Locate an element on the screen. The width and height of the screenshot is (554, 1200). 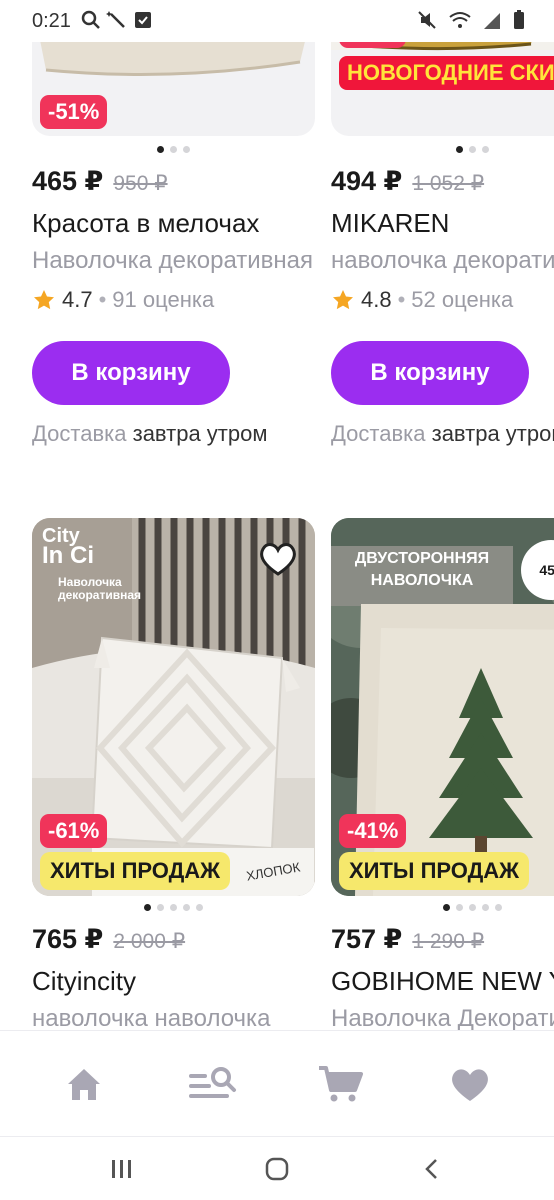
search-icon is located at coordinates (90, 19).